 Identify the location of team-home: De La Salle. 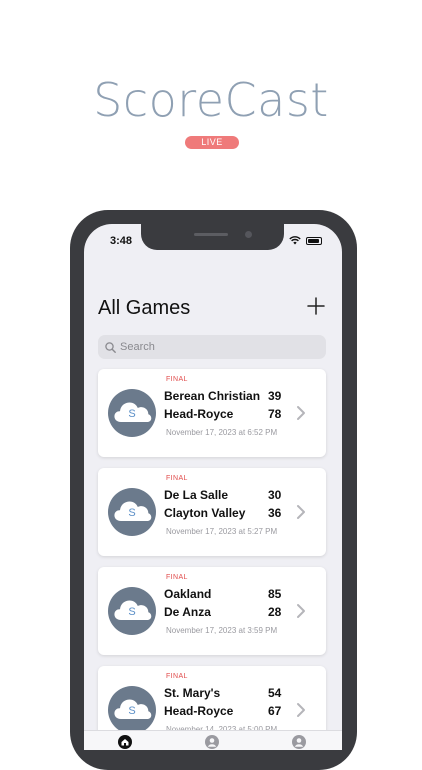
(196, 495).